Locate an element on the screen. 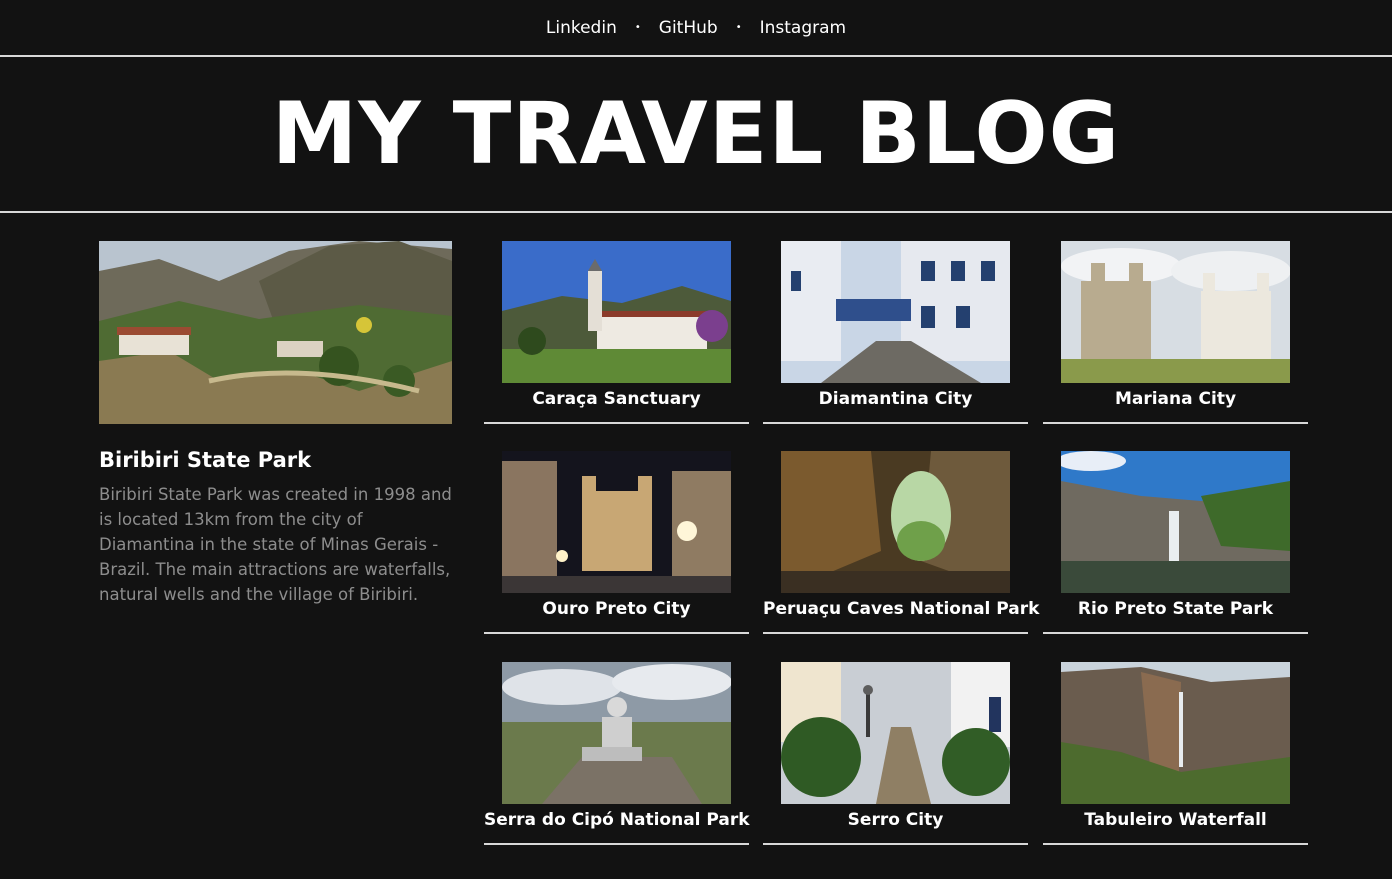  card-peruacu-caves: Peruaçu Caves National Park is located at coordinates (901, 542).